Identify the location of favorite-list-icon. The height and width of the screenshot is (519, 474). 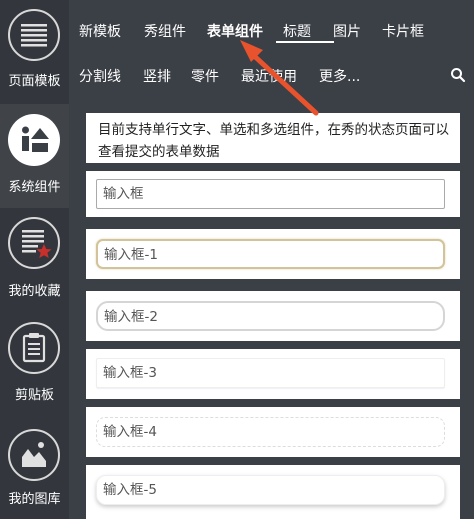
(34, 243).